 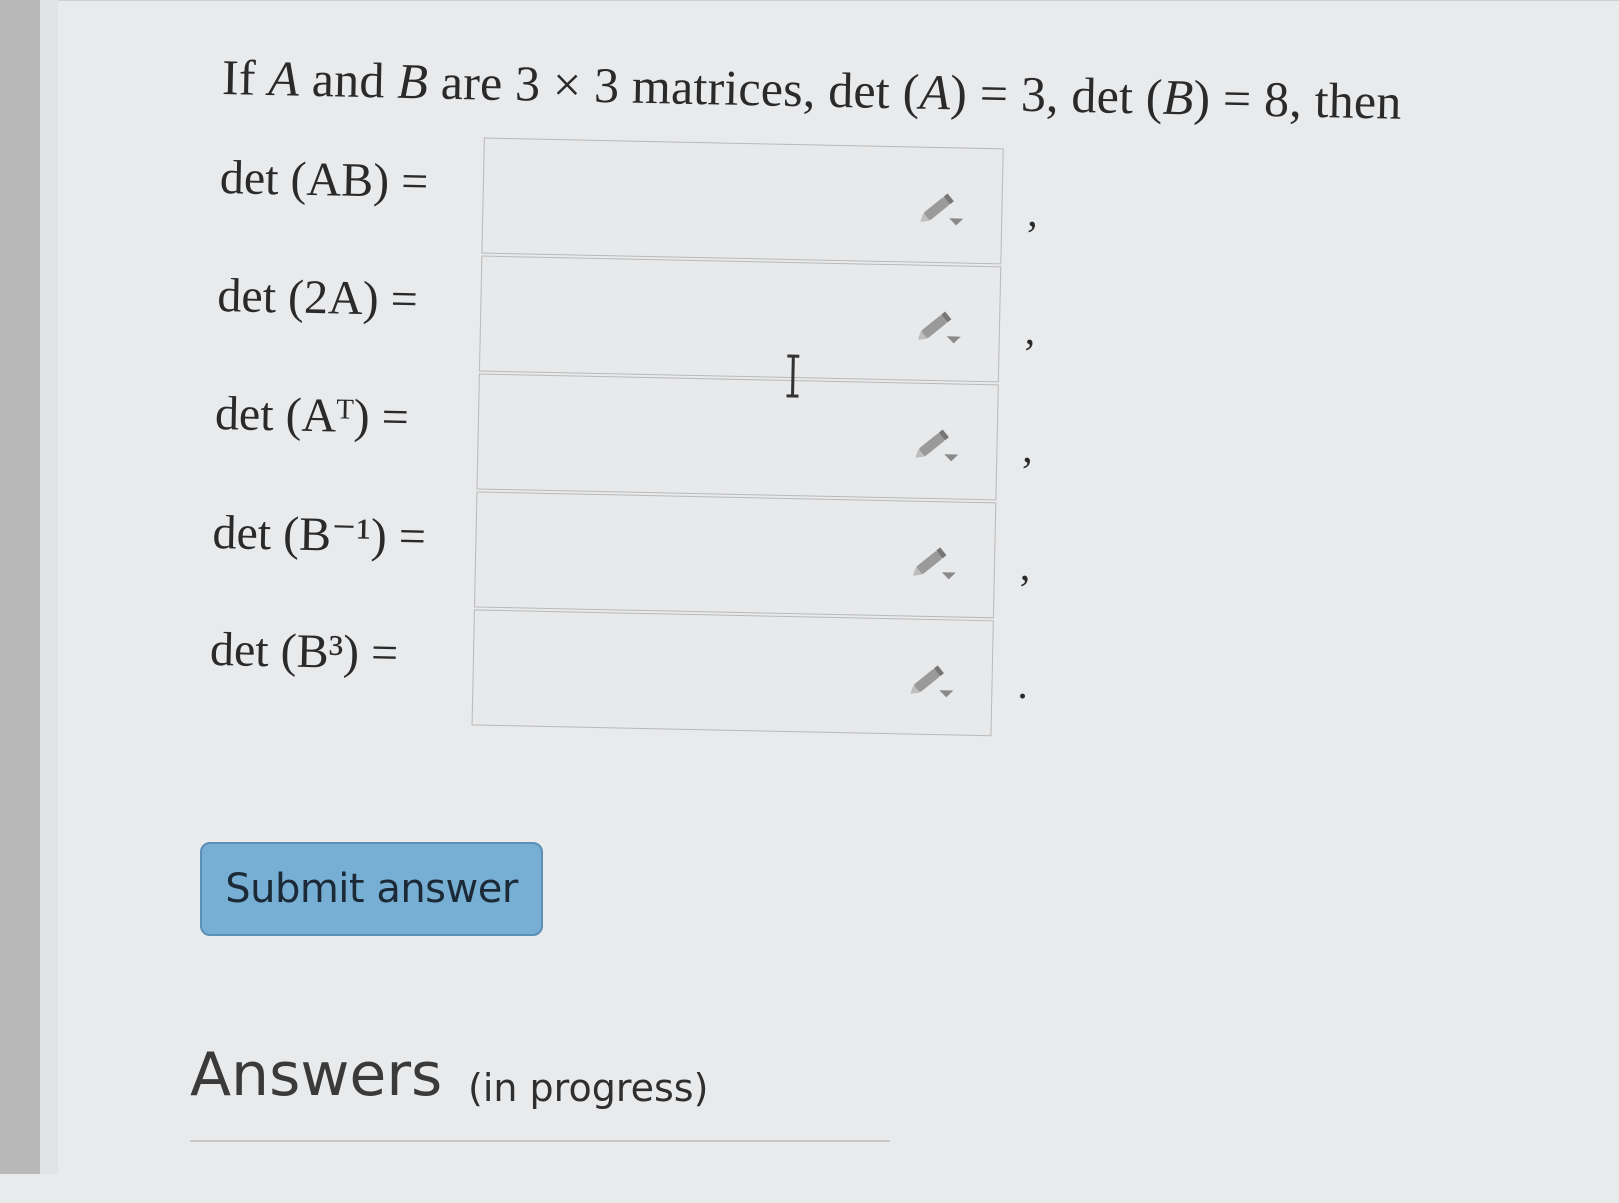 What do you see at coordinates (540, 1141) in the screenshot?
I see `answers-divider` at bounding box center [540, 1141].